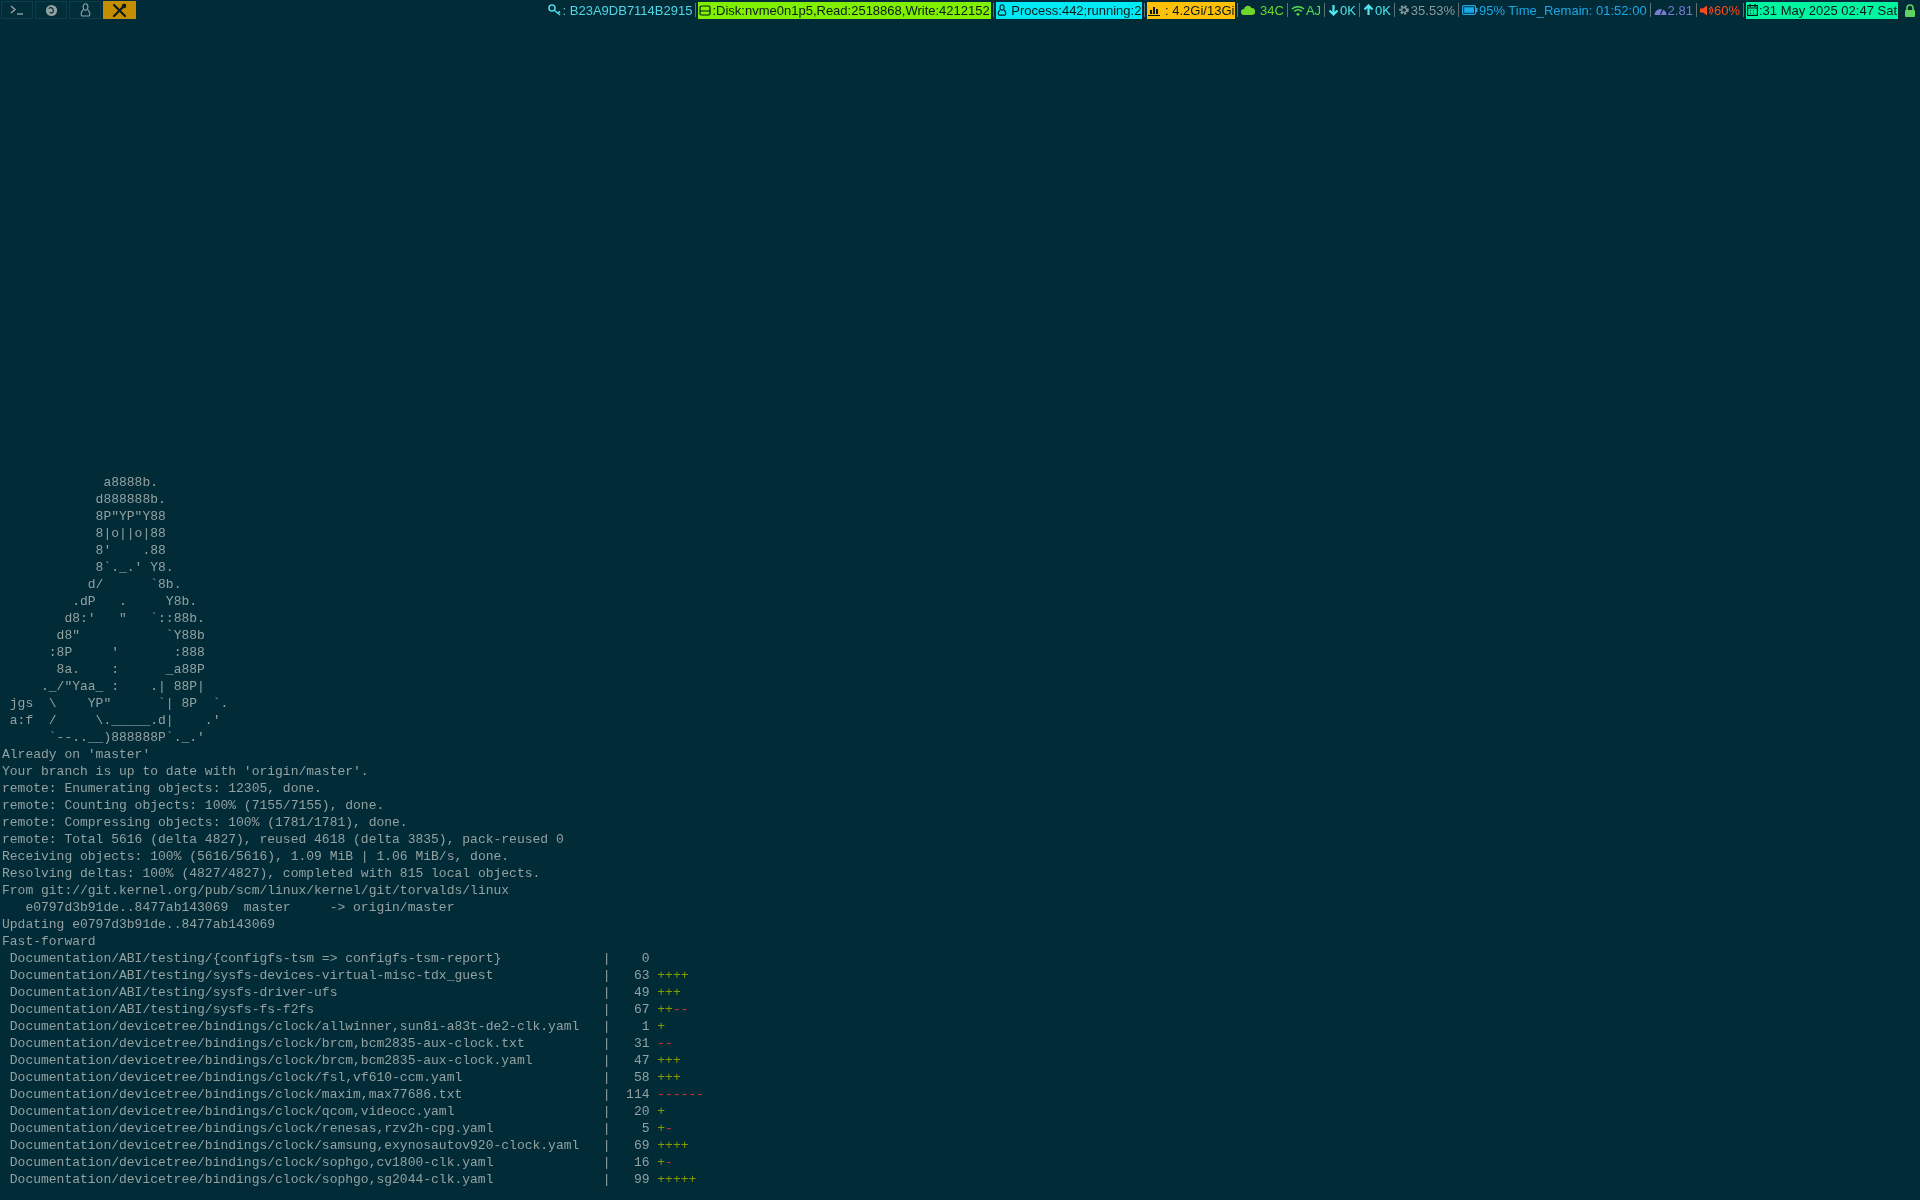 The height and width of the screenshot is (1200, 1920). What do you see at coordinates (1248, 10) in the screenshot?
I see `cloud-icon` at bounding box center [1248, 10].